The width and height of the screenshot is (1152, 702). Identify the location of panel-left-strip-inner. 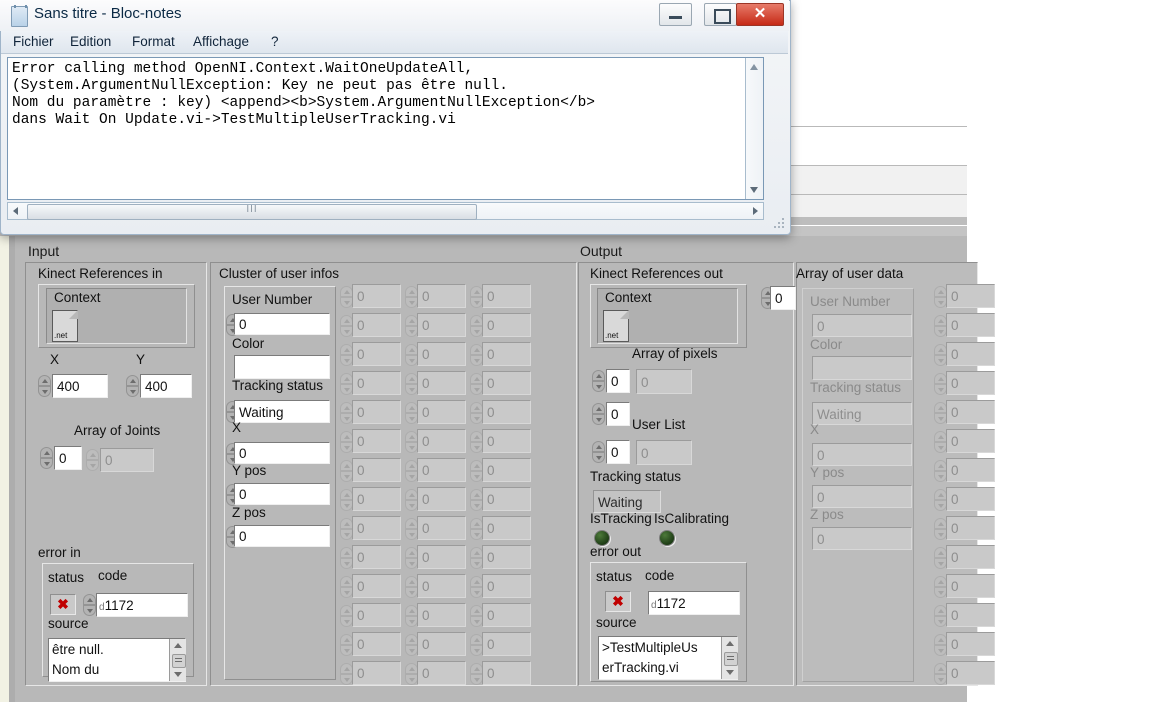
(12, 469).